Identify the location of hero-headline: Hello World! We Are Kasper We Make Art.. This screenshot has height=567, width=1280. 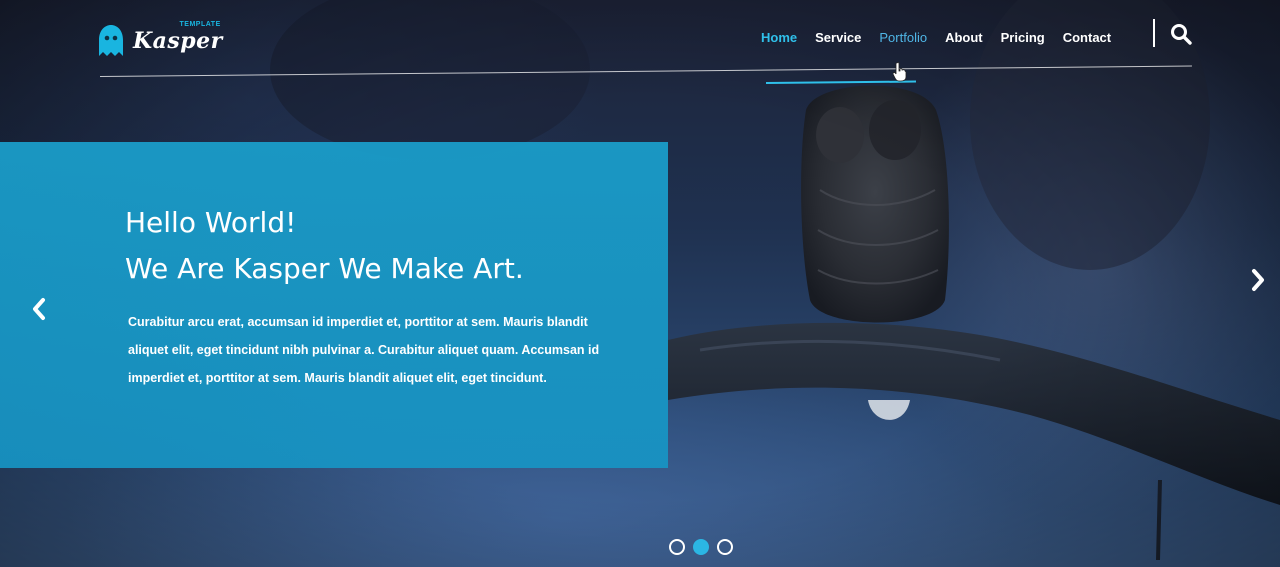
(324, 246).